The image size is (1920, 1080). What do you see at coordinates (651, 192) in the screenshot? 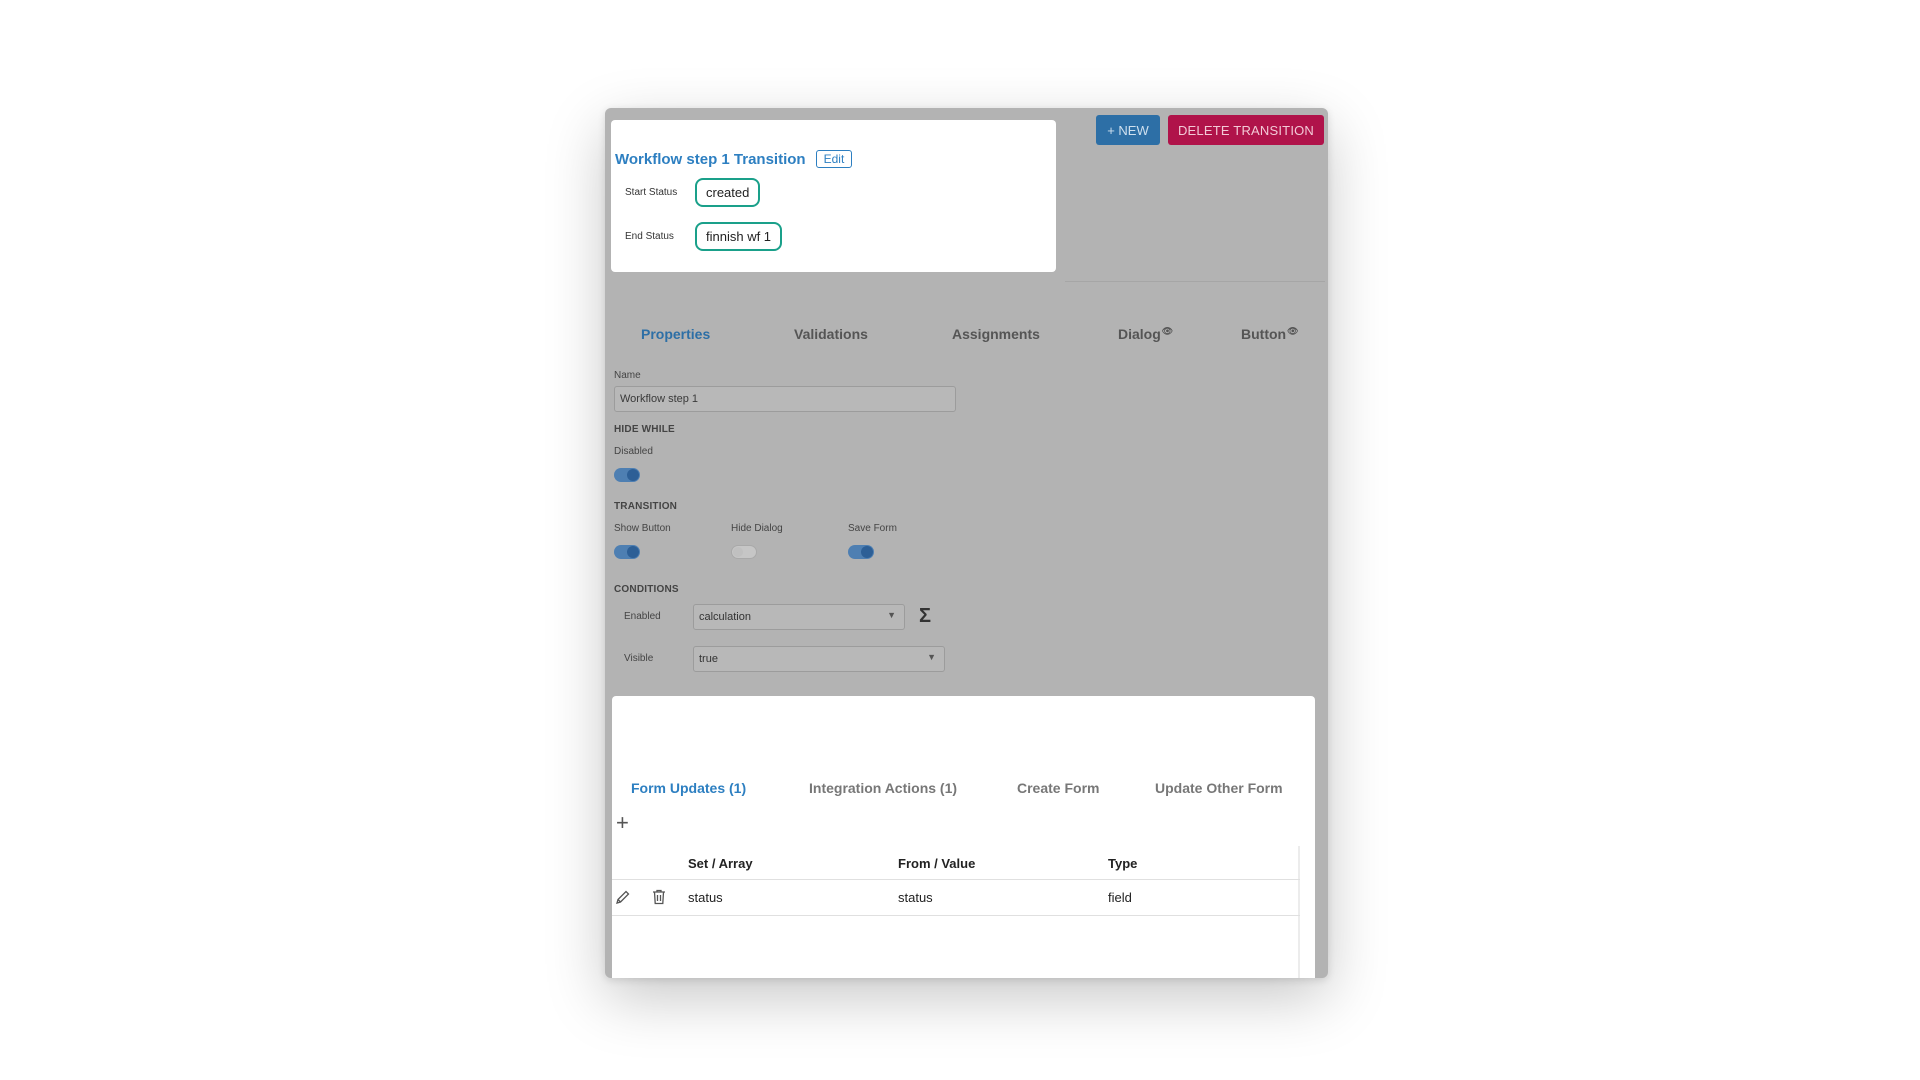
I see `start-status-label: Start Status` at bounding box center [651, 192].